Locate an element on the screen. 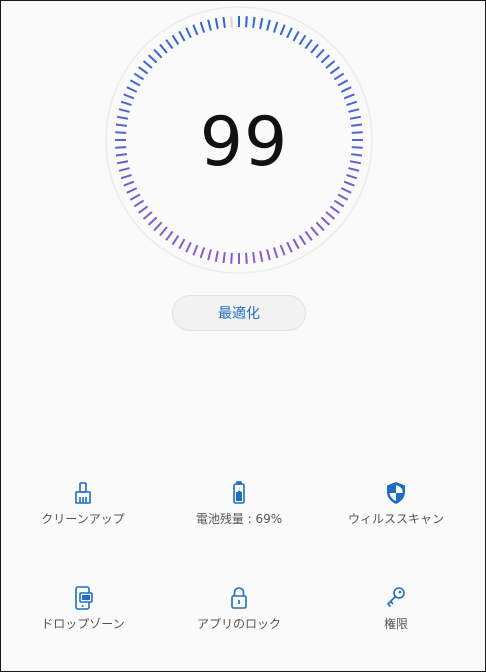 The height and width of the screenshot is (672, 486). tool-virus-scan-label: ウィルススキャン is located at coordinates (395, 519).